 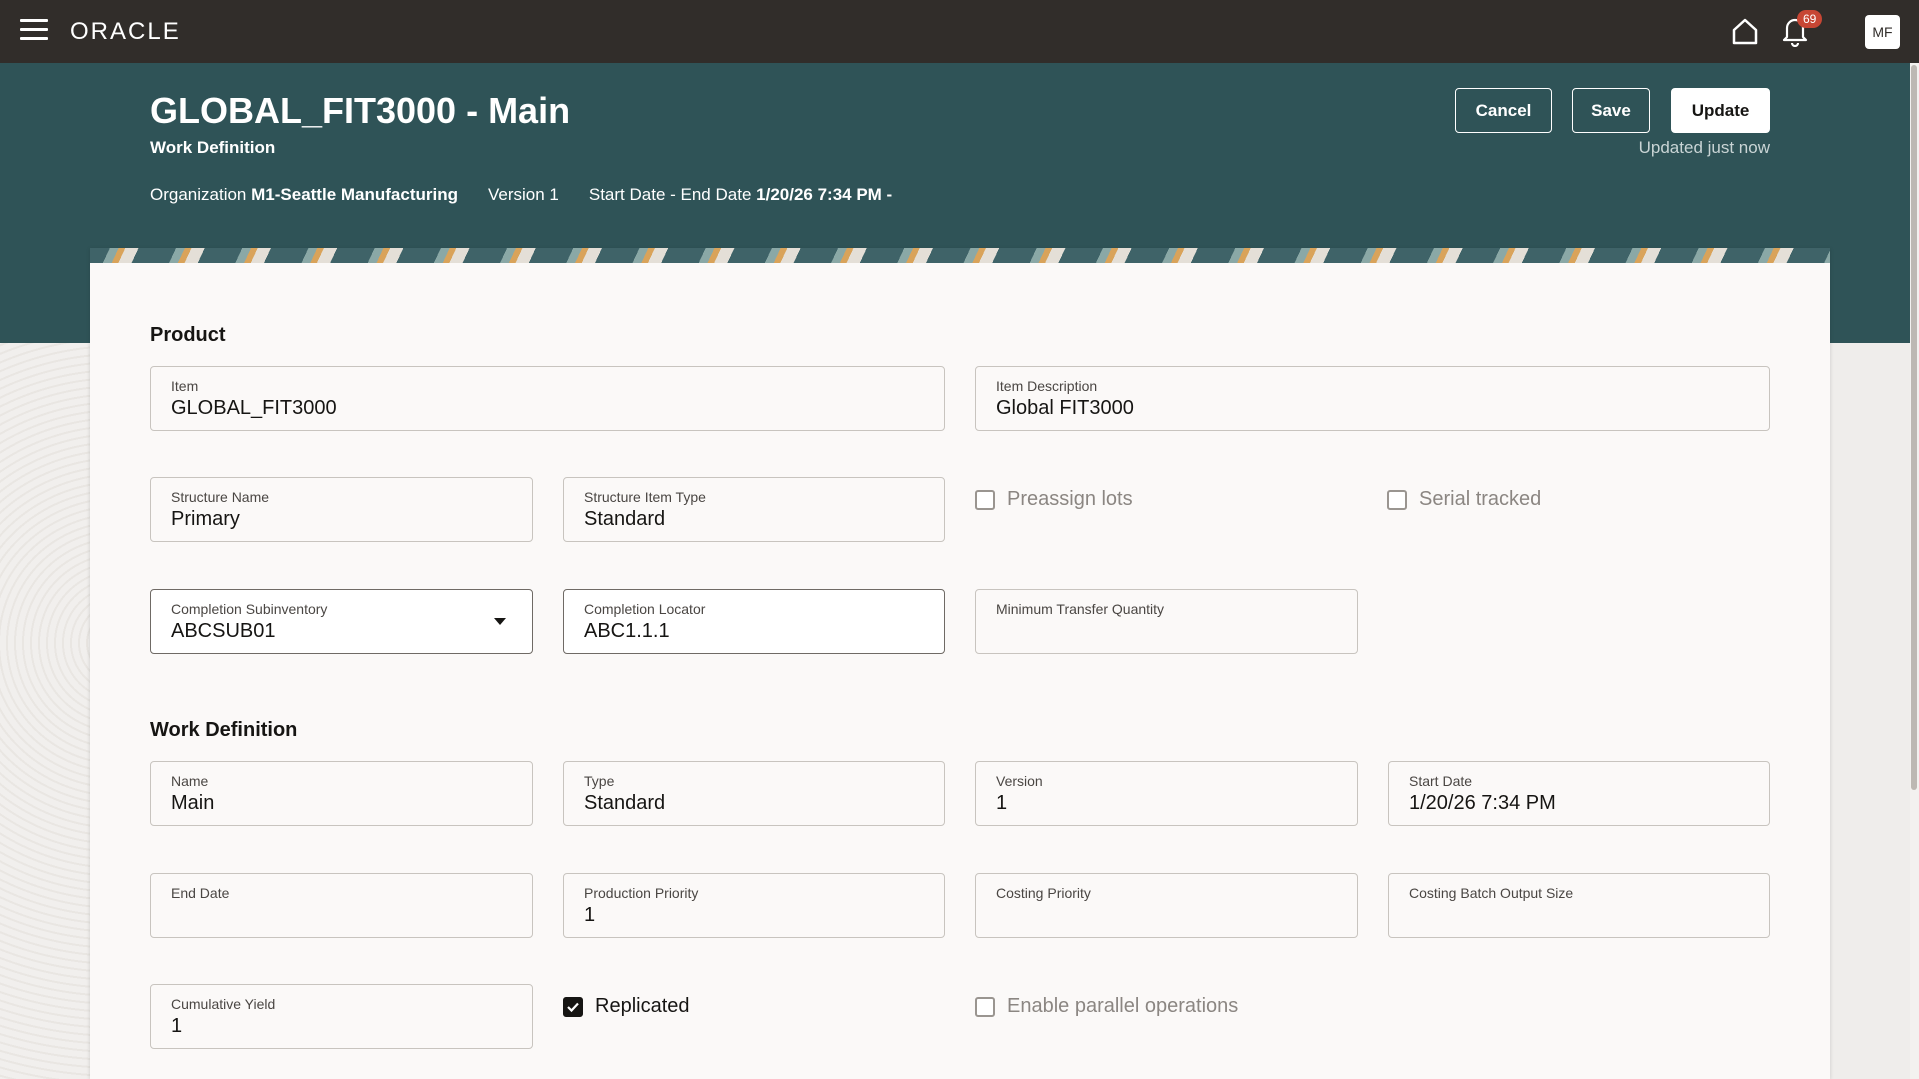 What do you see at coordinates (1704, 147) in the screenshot?
I see `updated-status-text: Updated just now` at bounding box center [1704, 147].